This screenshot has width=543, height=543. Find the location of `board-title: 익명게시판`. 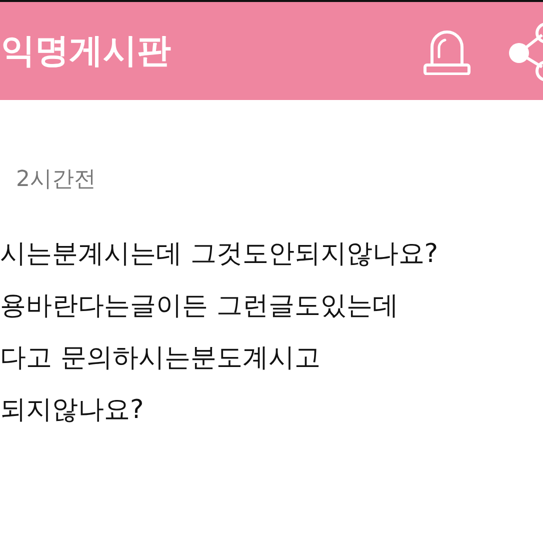

board-title: 익명게시판 is located at coordinates (86, 51).